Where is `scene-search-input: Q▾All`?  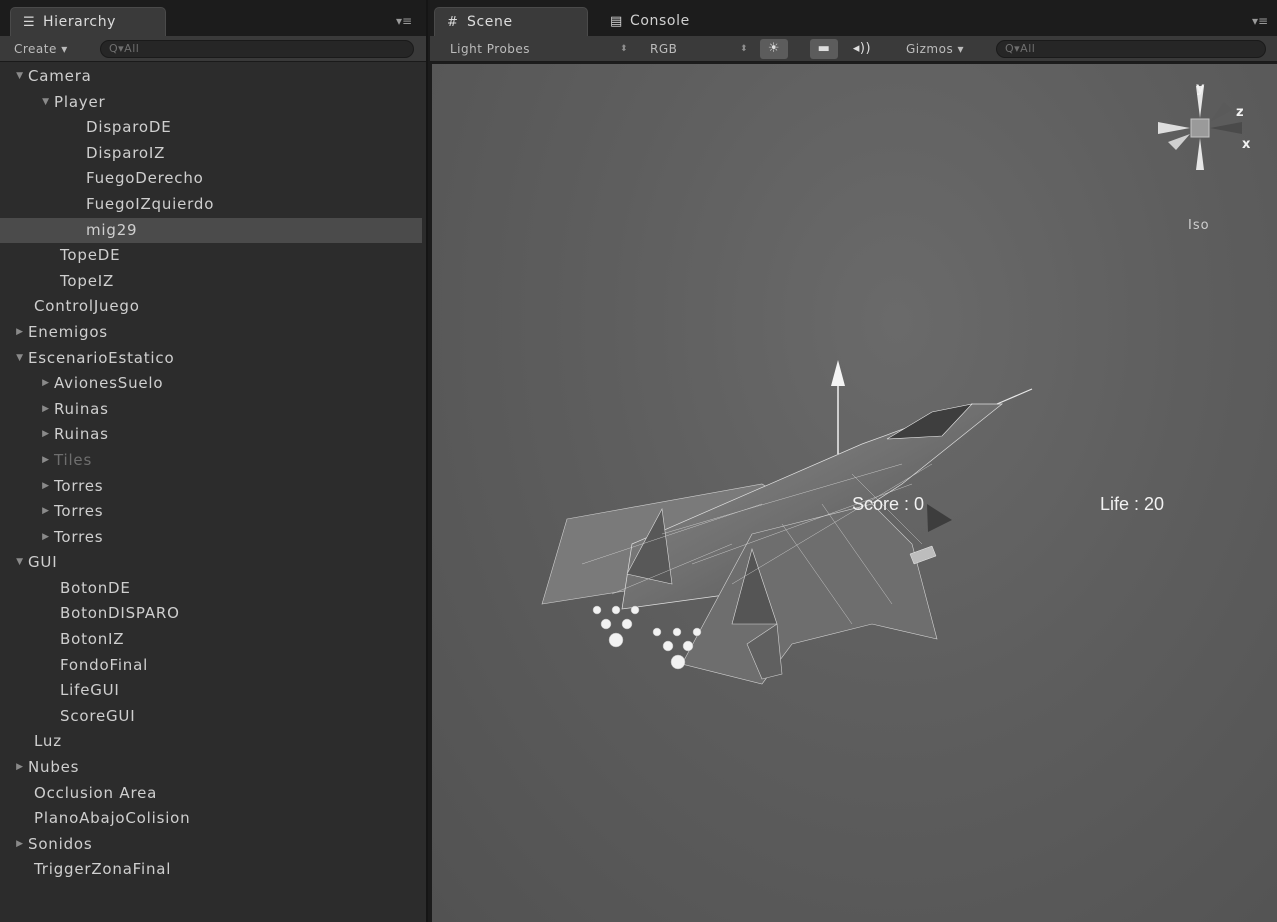
scene-search-input: Q▾All is located at coordinates (1131, 49).